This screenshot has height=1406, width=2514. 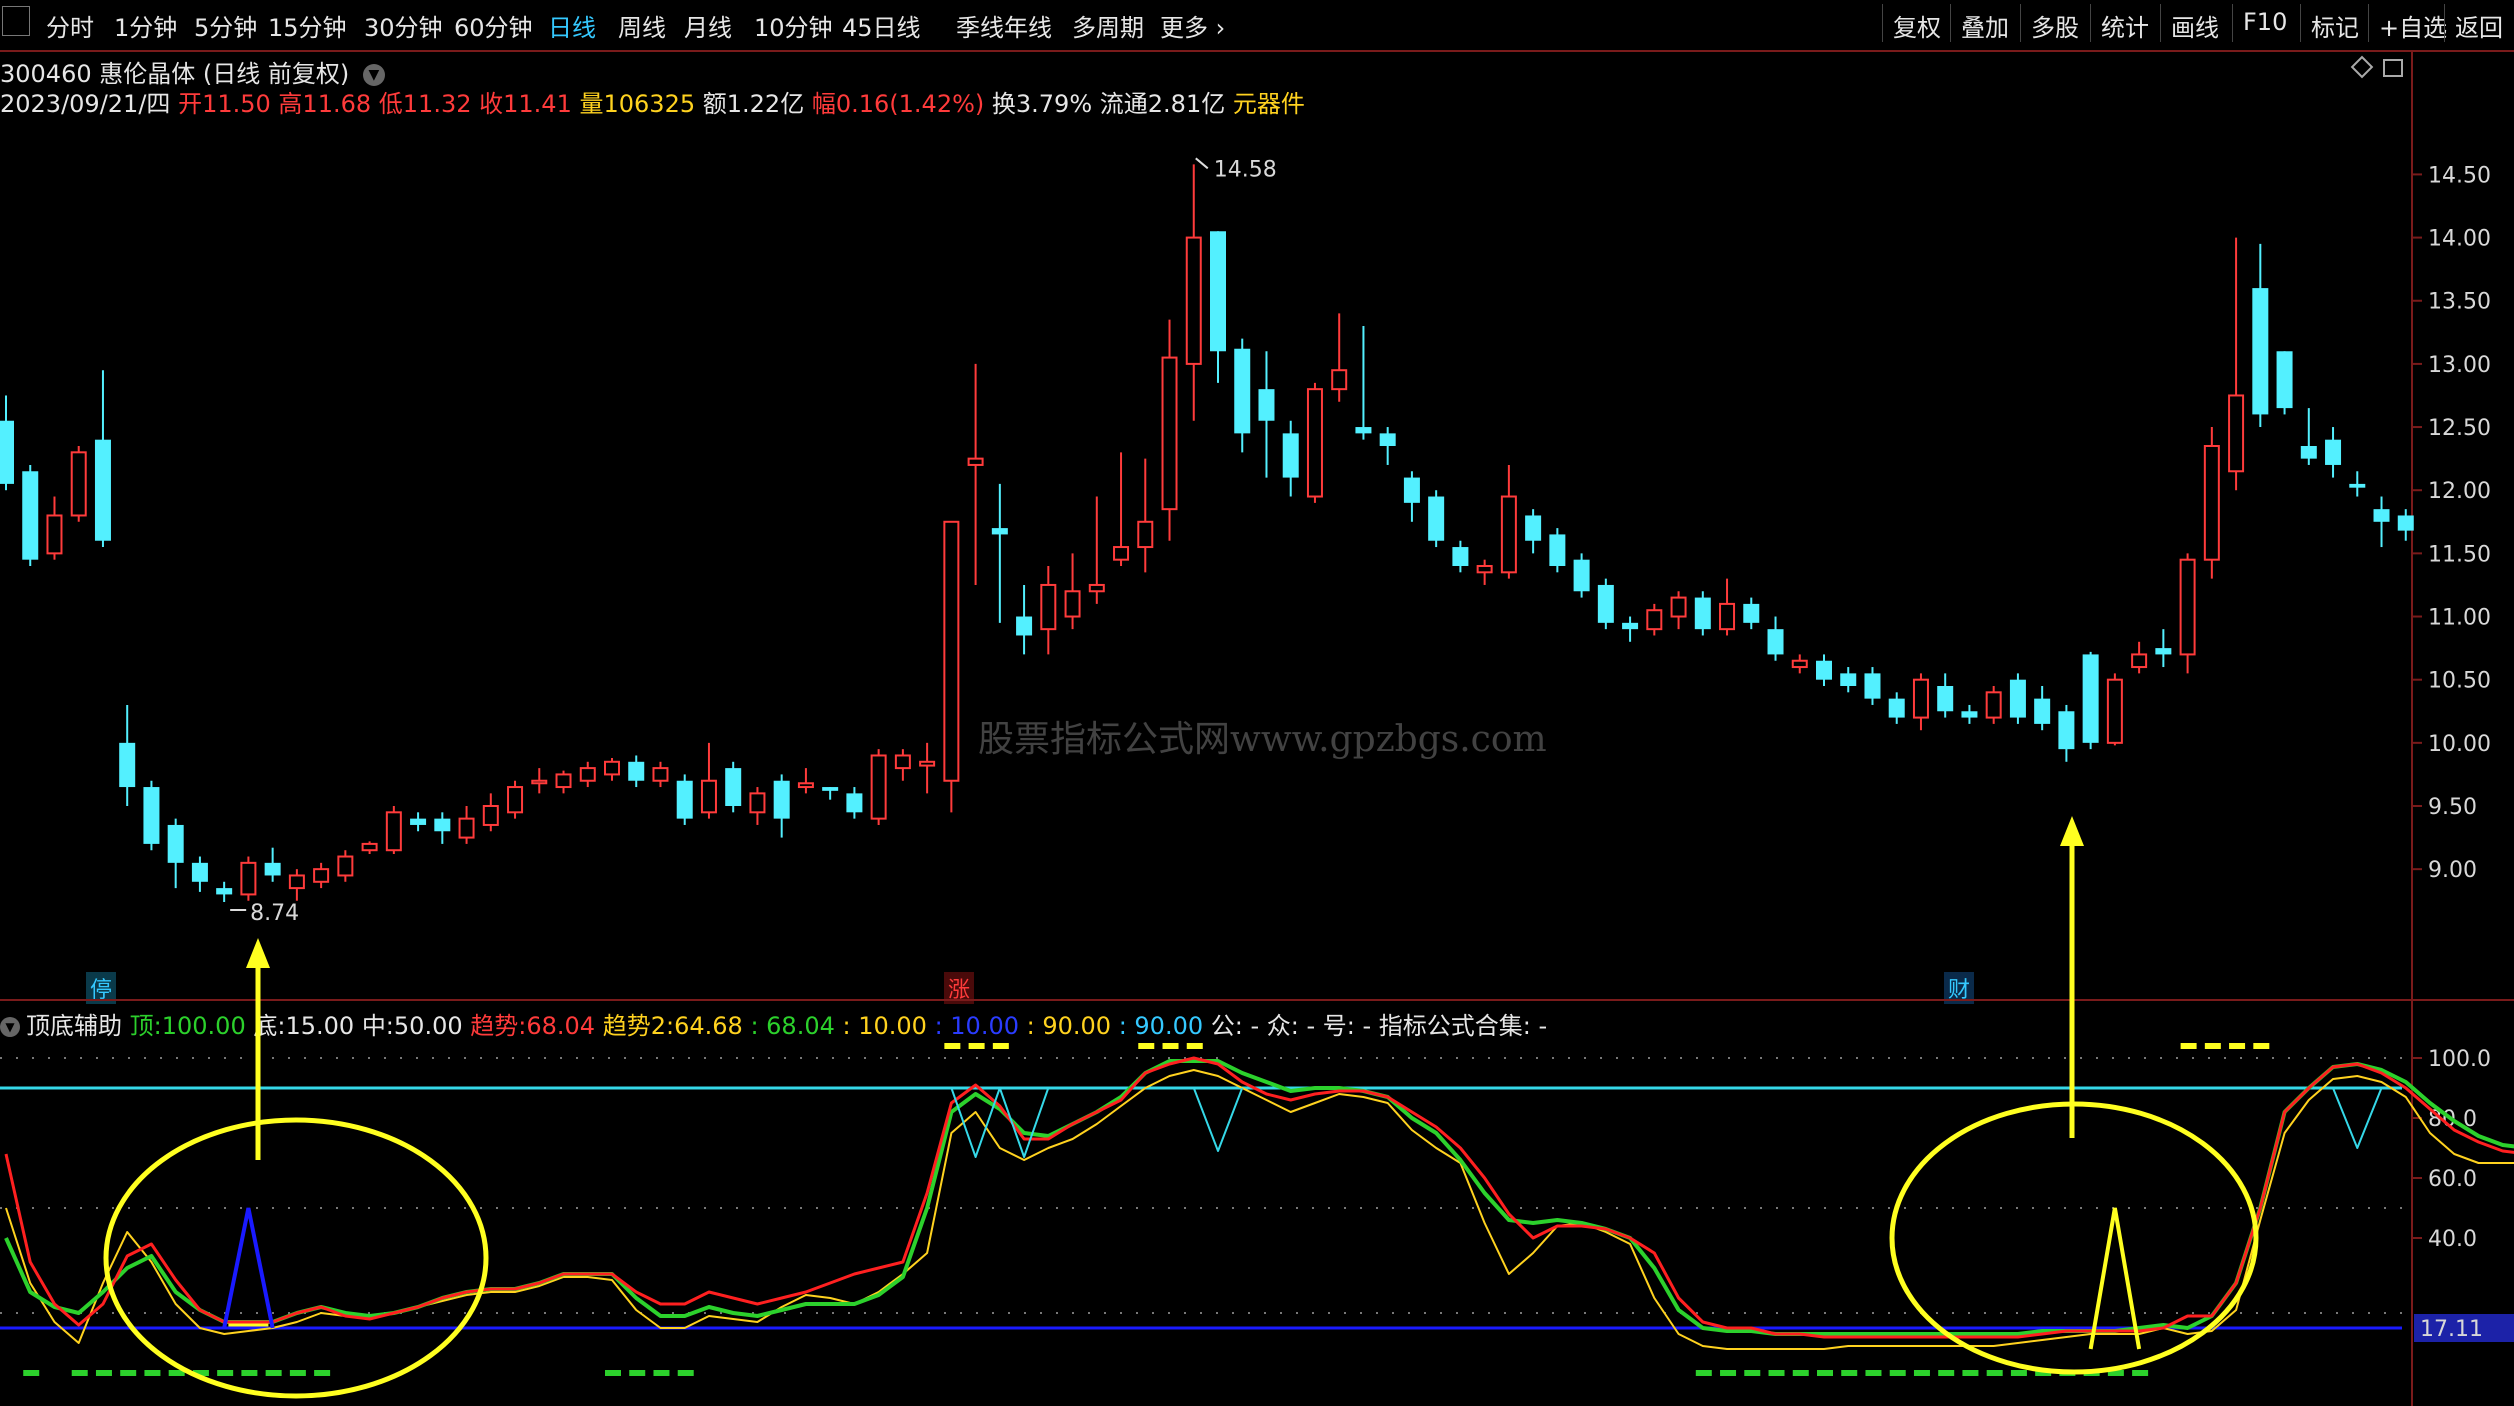 I want to click on price-tick-label: 13.50, so click(x=2459, y=302).